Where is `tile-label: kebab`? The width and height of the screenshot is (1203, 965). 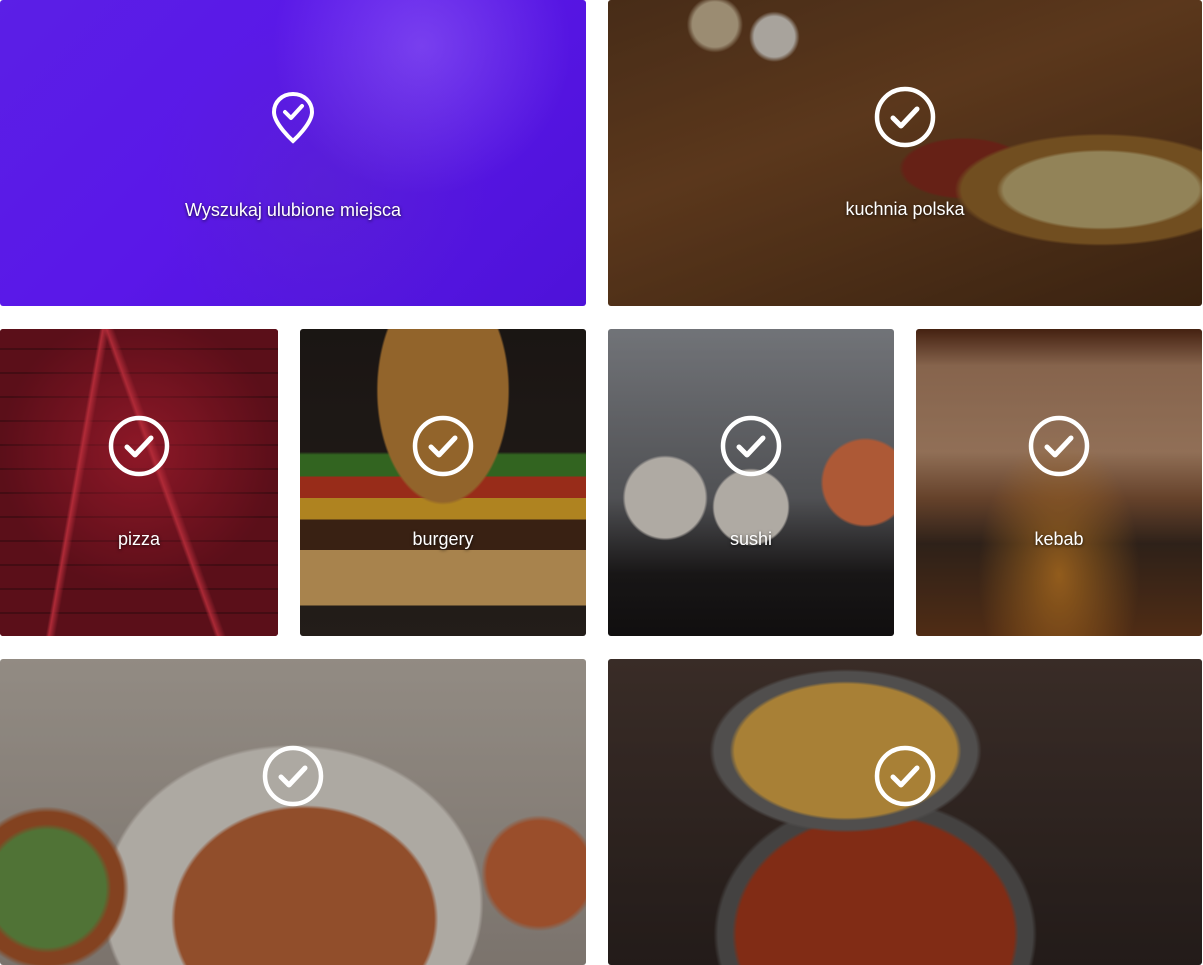
tile-label: kebab is located at coordinates (1059, 539).